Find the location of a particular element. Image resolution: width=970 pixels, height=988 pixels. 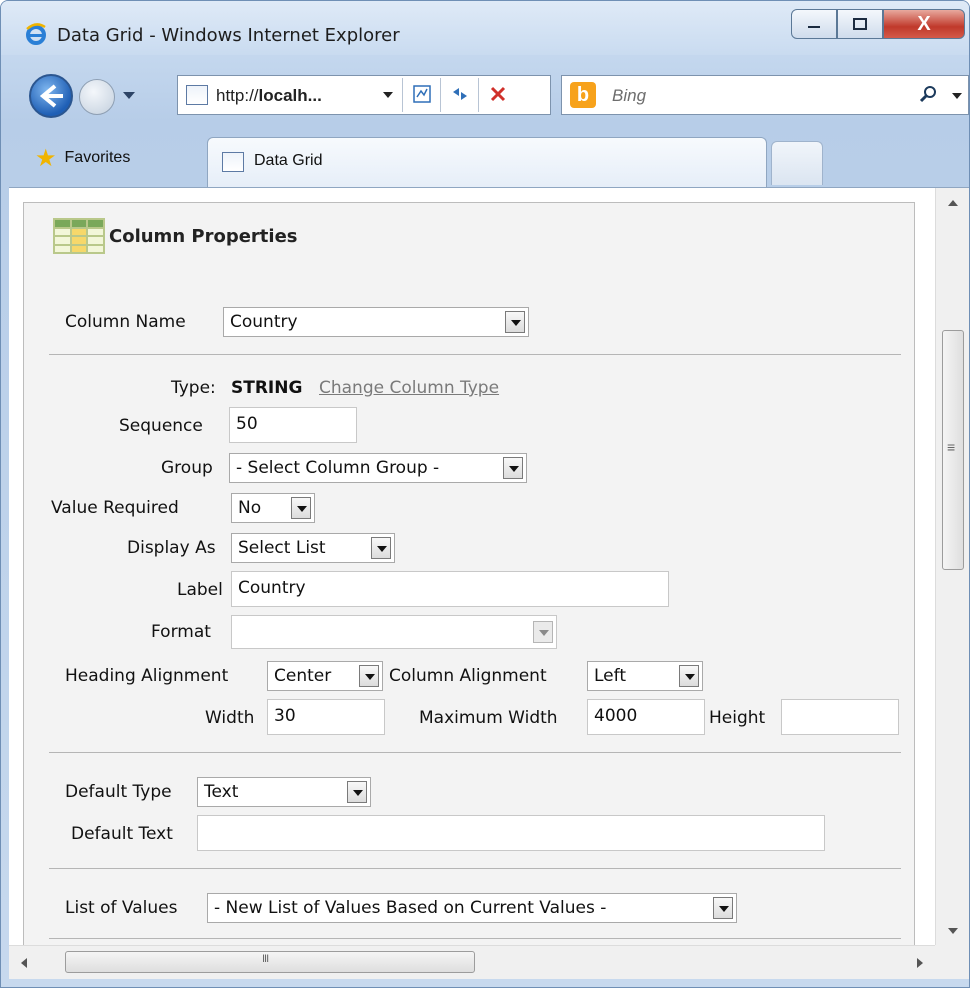

group-value: - Select Column Group - is located at coordinates (338, 468).